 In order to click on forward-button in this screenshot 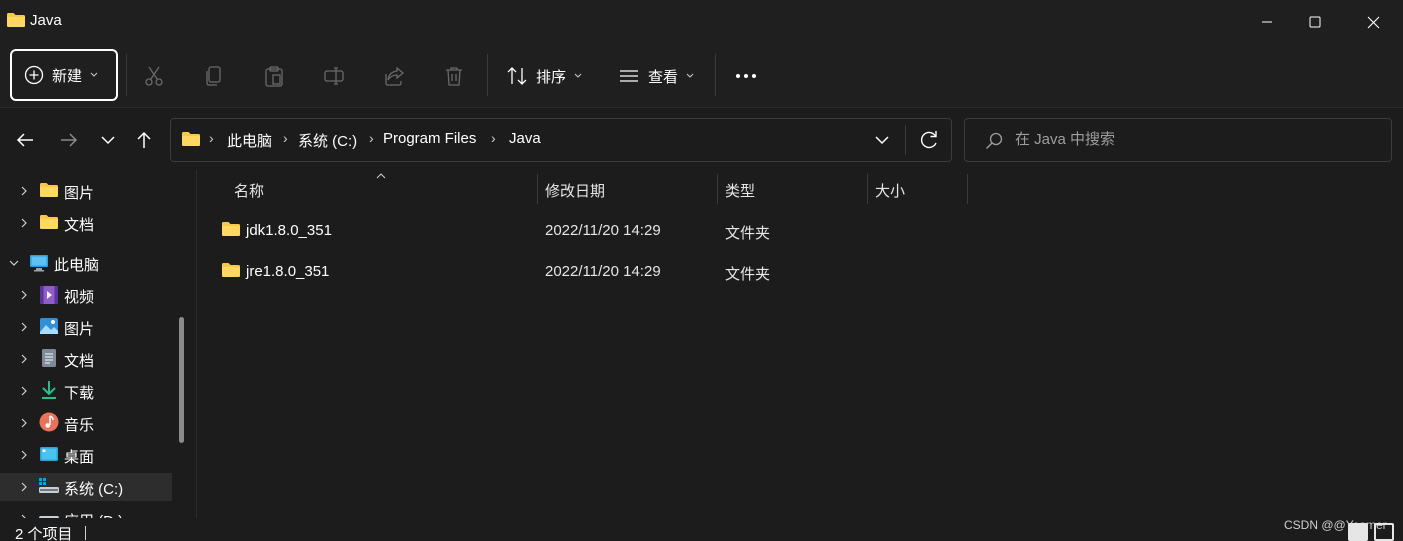, I will do `click(69, 140)`.